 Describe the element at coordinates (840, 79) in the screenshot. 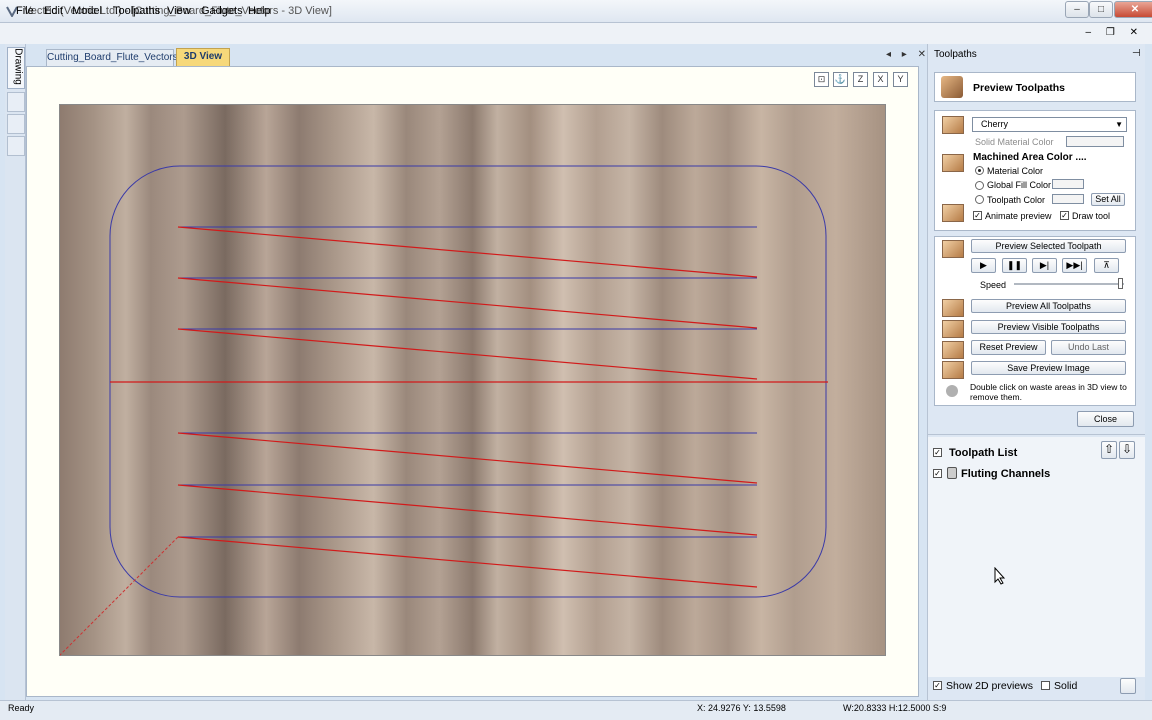

I see `iso-view-icon: ⚓` at that location.